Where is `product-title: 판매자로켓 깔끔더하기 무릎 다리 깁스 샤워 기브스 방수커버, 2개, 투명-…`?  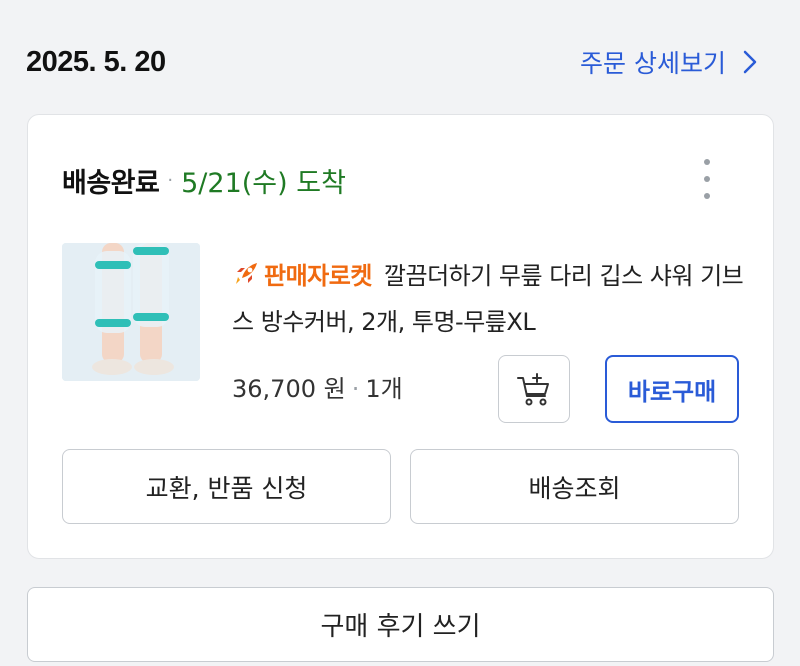 product-title: 판매자로켓 깔끔더하기 무릎 다리 깁스 샤워 기브스 방수커버, 2개, 투명-… is located at coordinates (492, 299).